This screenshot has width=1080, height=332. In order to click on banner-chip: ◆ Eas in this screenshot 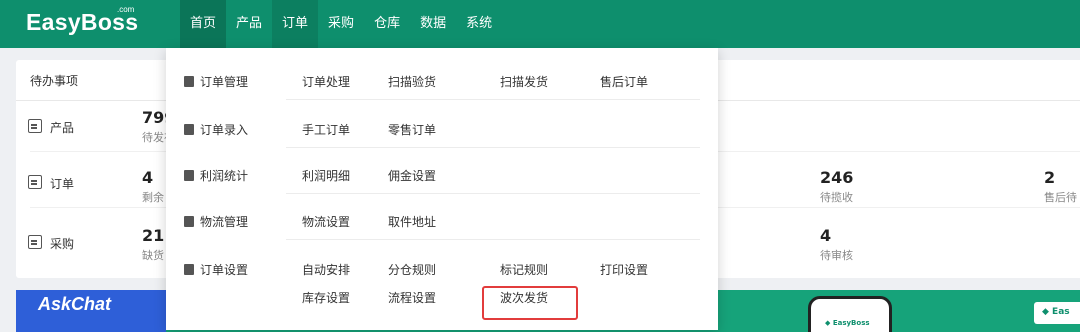, I will do `click(1057, 313)`.